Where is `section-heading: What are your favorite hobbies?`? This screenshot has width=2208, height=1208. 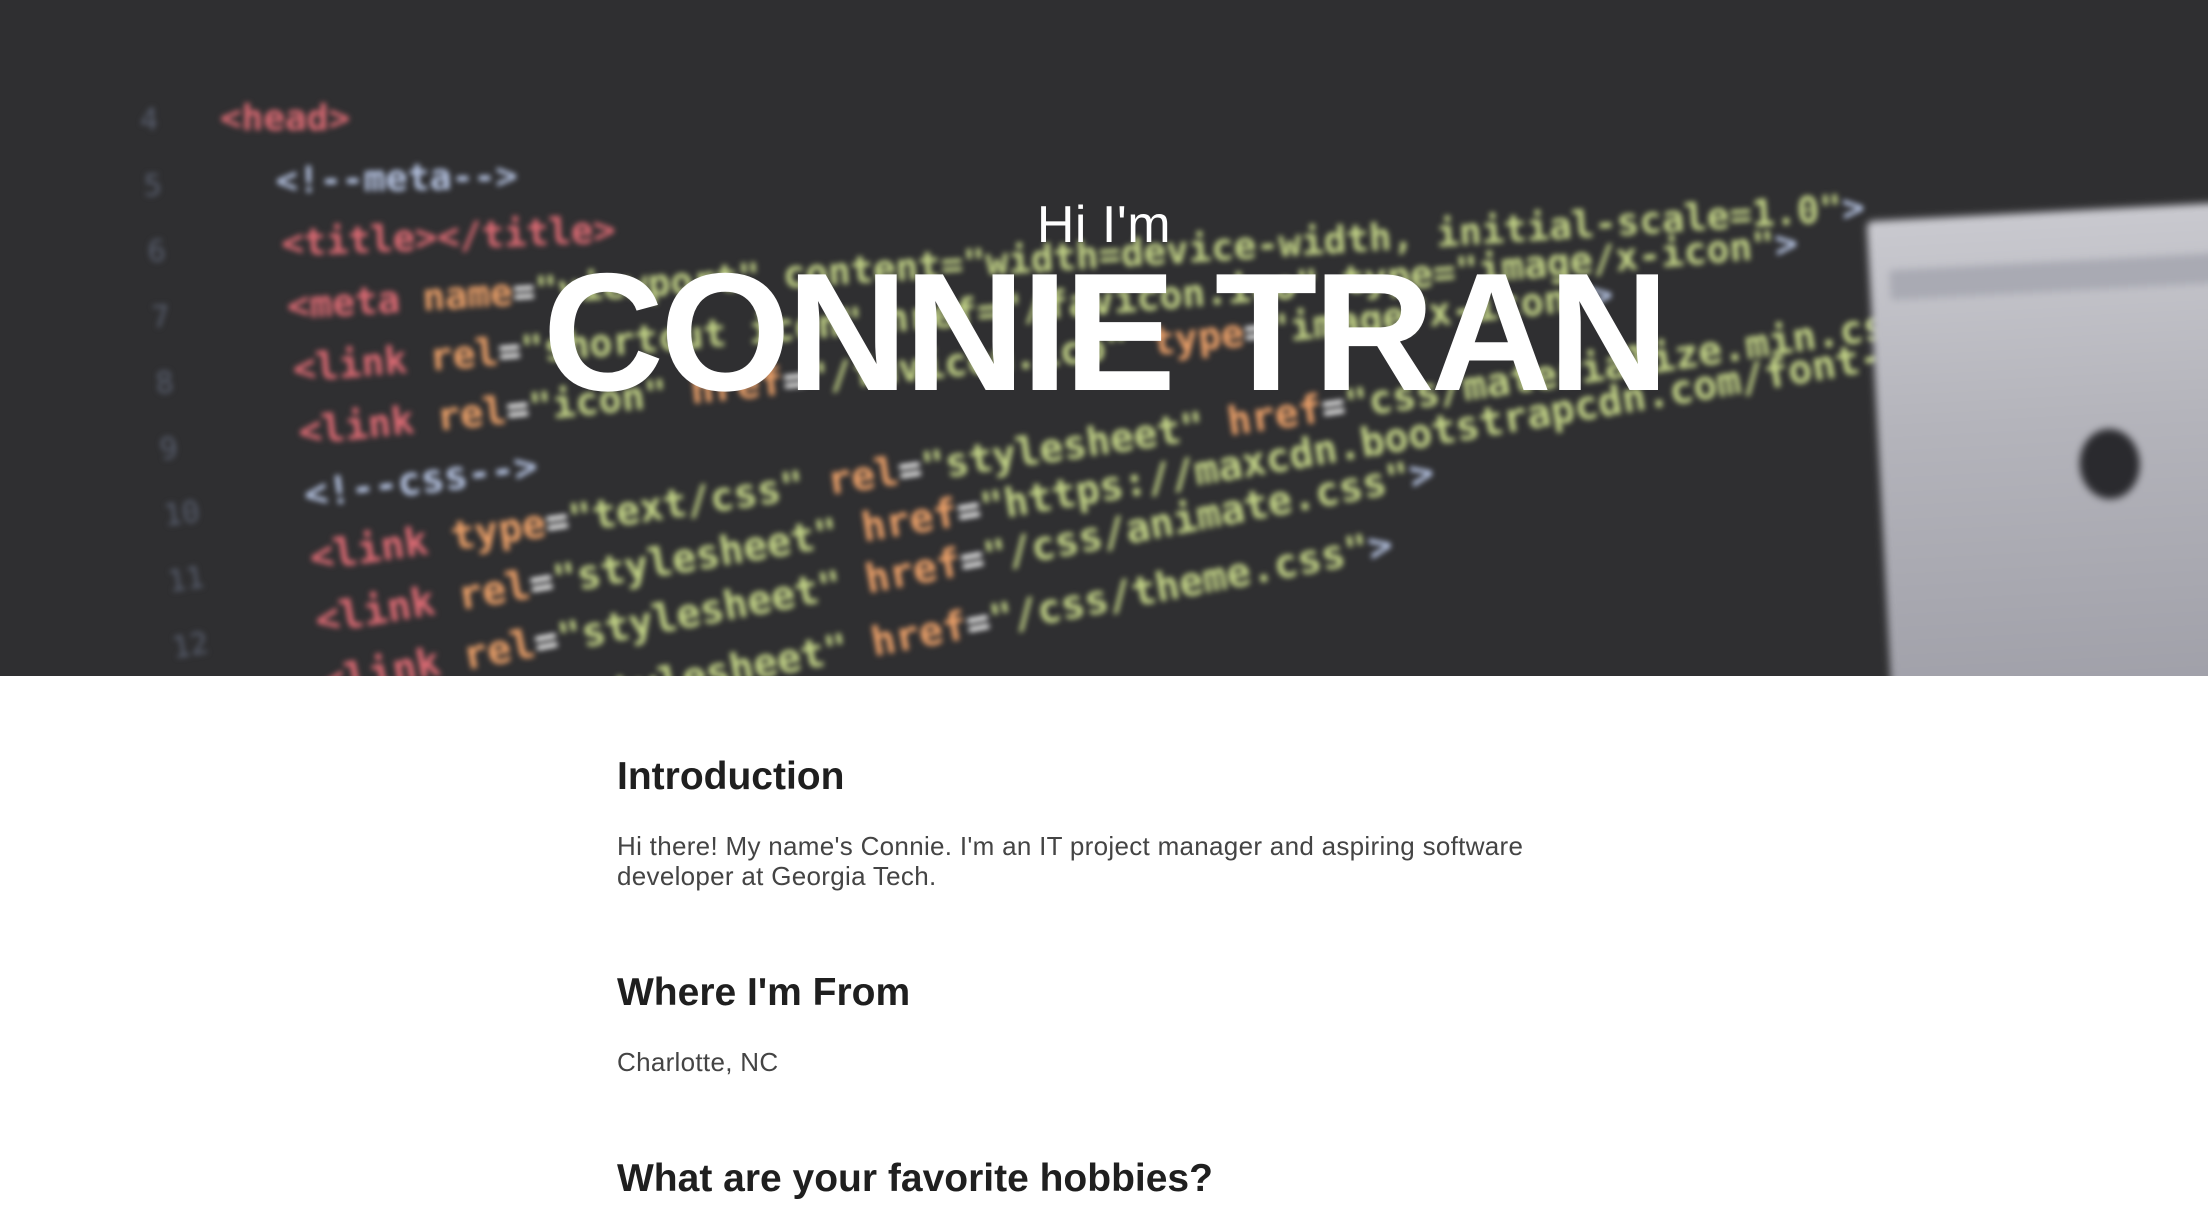 section-heading: What are your favorite hobbies? is located at coordinates (915, 1178).